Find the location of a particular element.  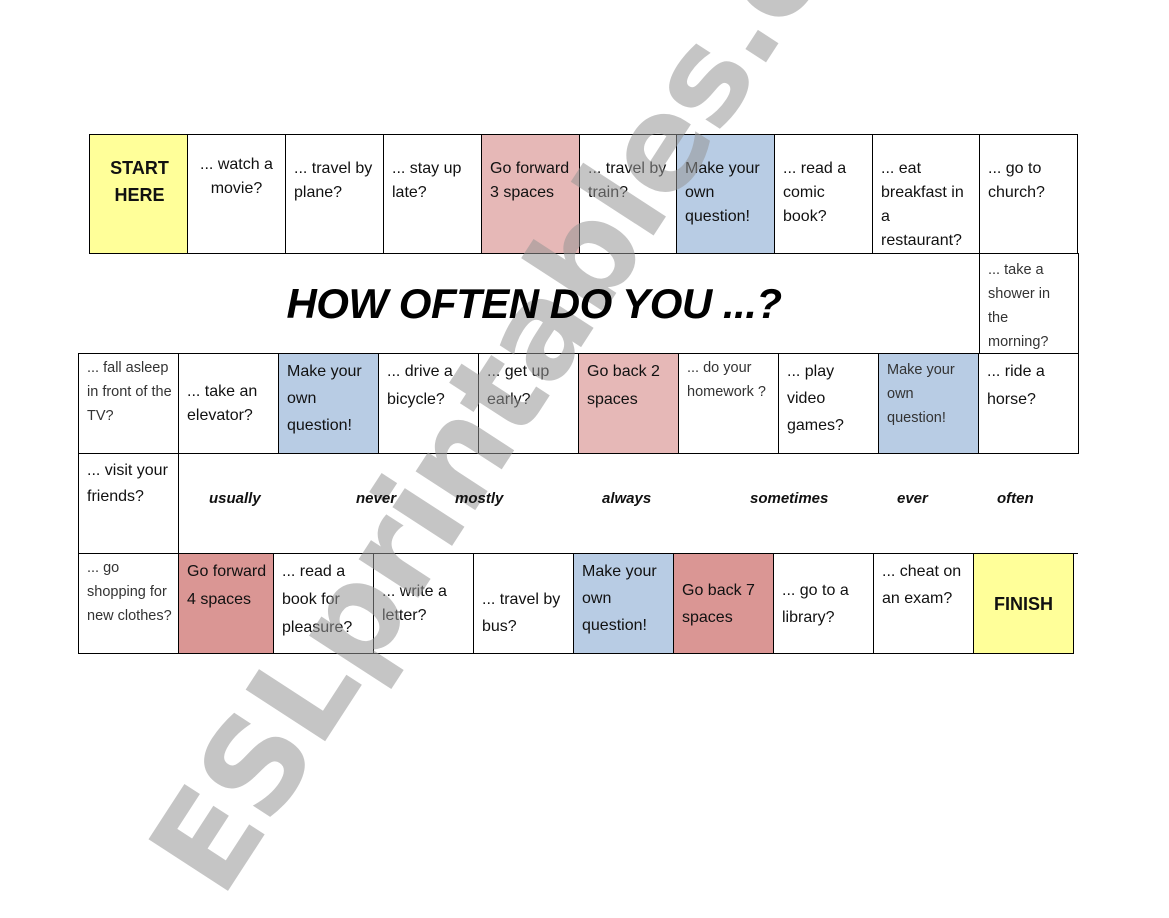

board-cell: ... take an elevator? is located at coordinates (228, 403).